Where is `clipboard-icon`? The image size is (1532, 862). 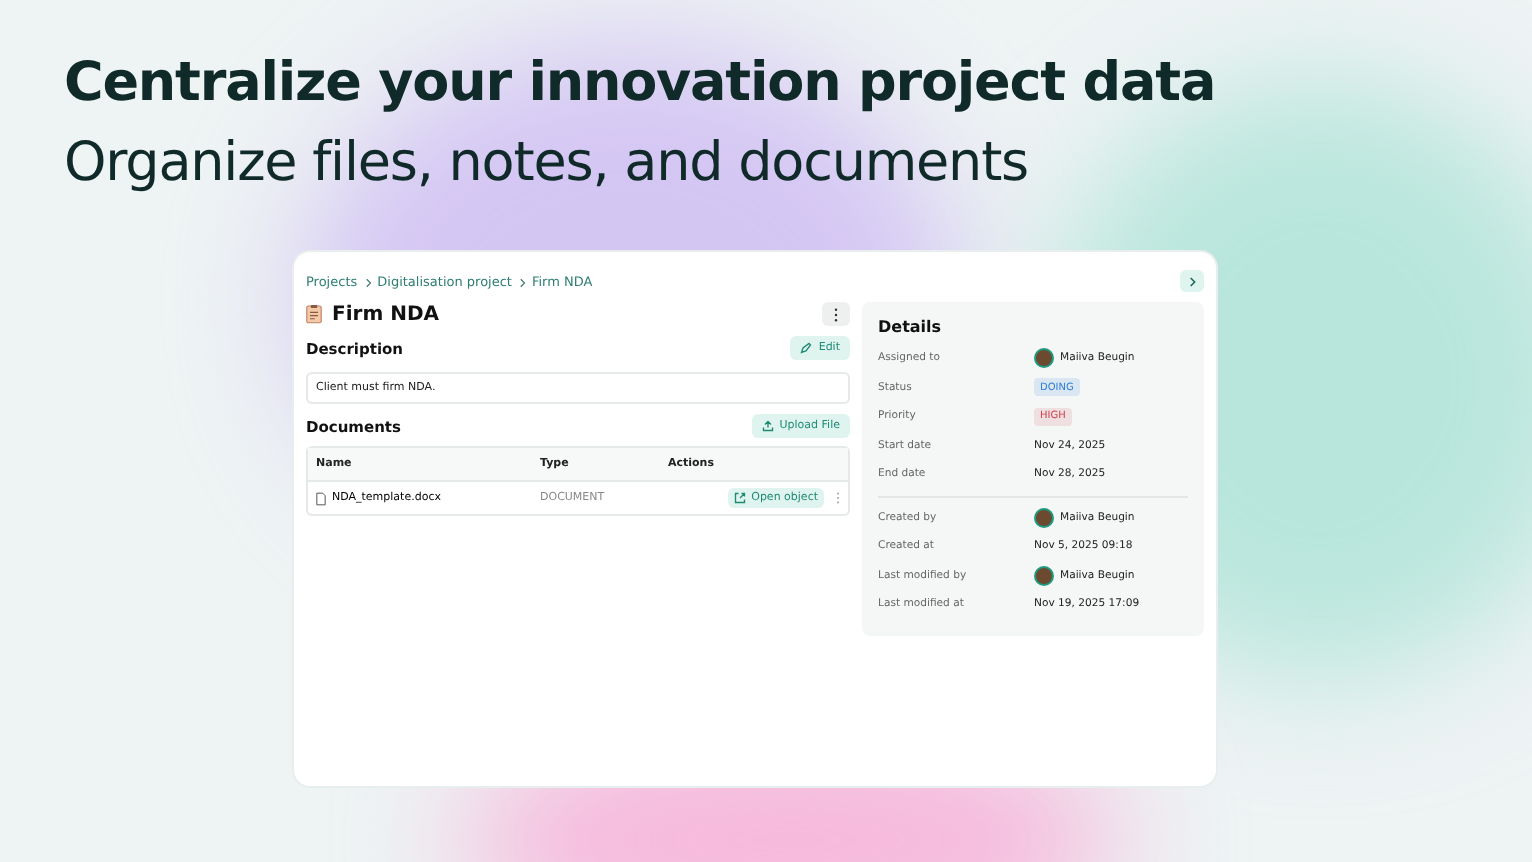
clipboard-icon is located at coordinates (314, 314).